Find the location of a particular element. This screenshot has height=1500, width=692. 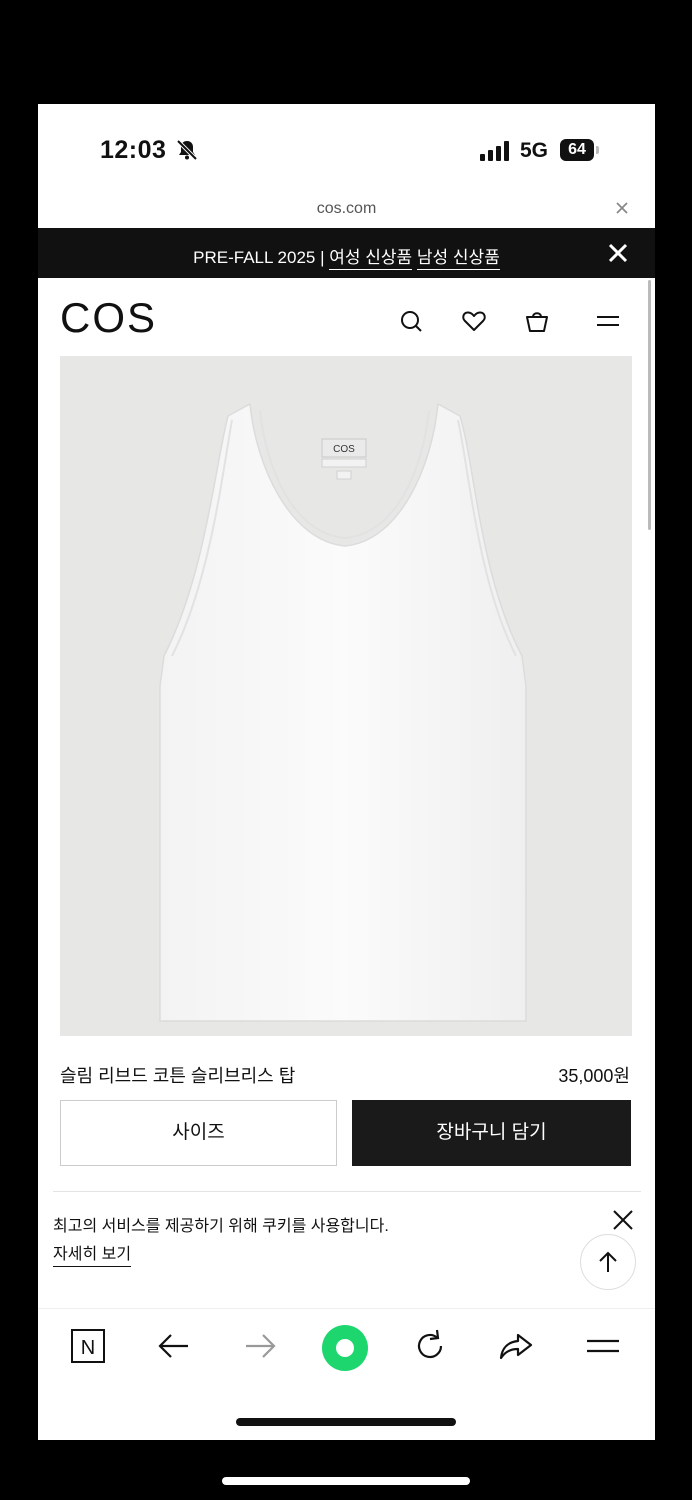

promo-link-women: 여성 신상품 is located at coordinates (371, 259).